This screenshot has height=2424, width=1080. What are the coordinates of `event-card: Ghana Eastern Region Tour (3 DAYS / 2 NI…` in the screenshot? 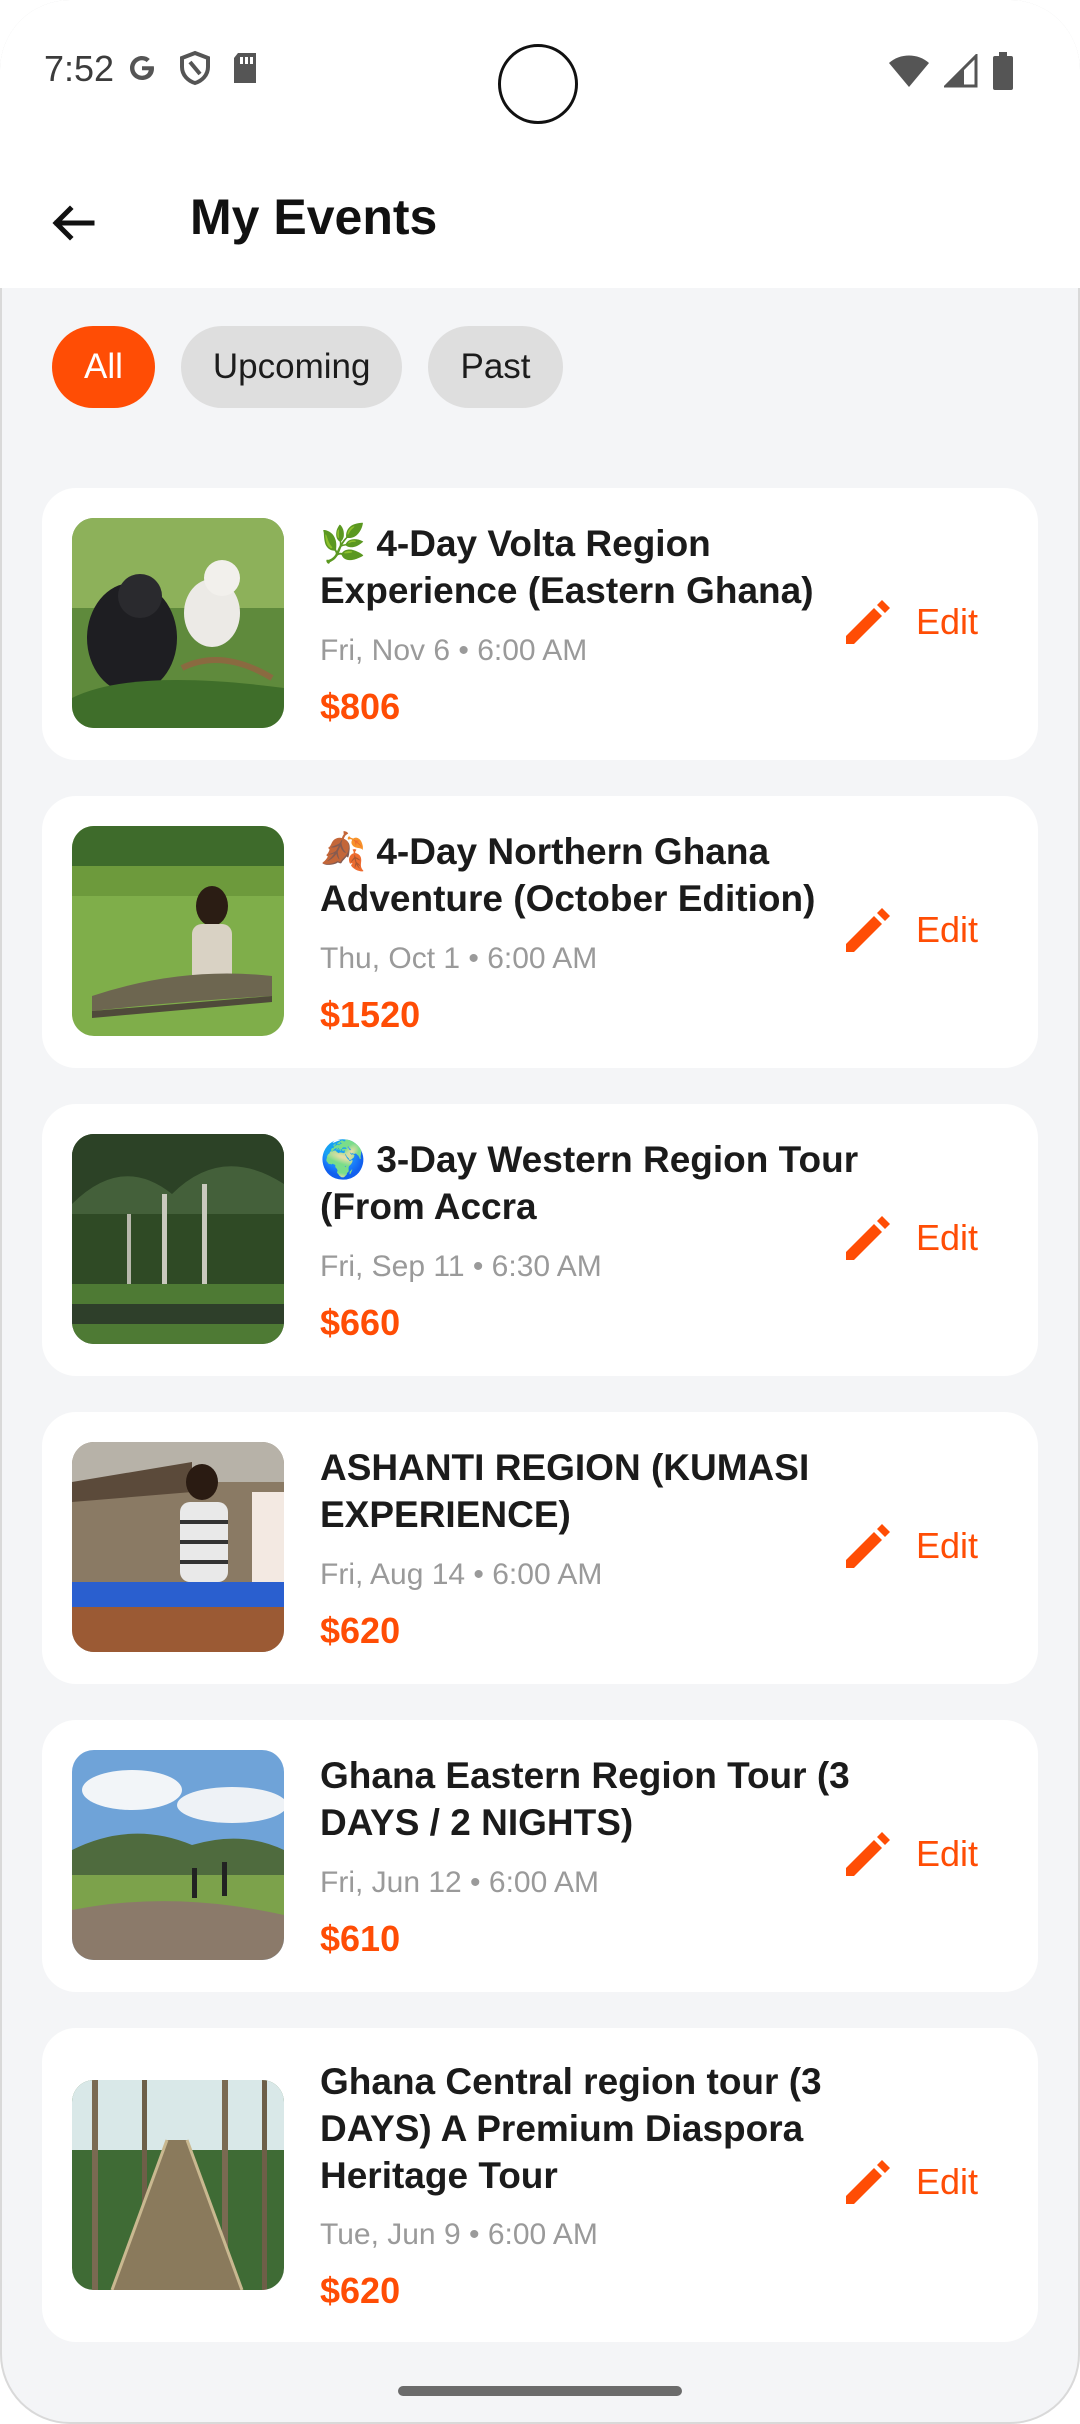 It's located at (540, 1856).